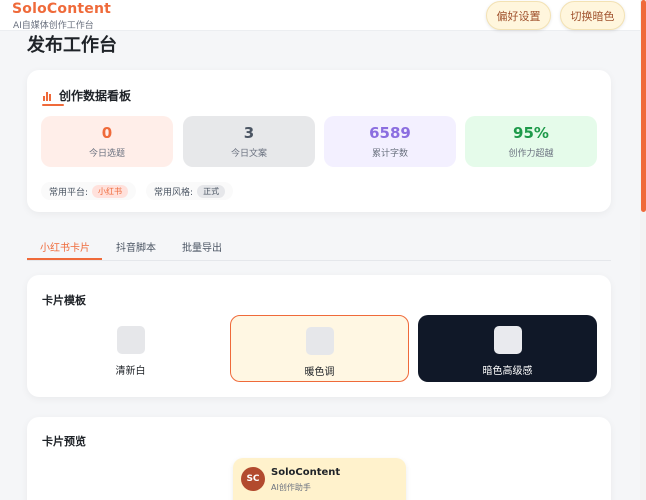 The height and width of the screenshot is (500, 646). Describe the element at coordinates (319, 372) in the screenshot. I see `template-name: 暖色调` at that location.